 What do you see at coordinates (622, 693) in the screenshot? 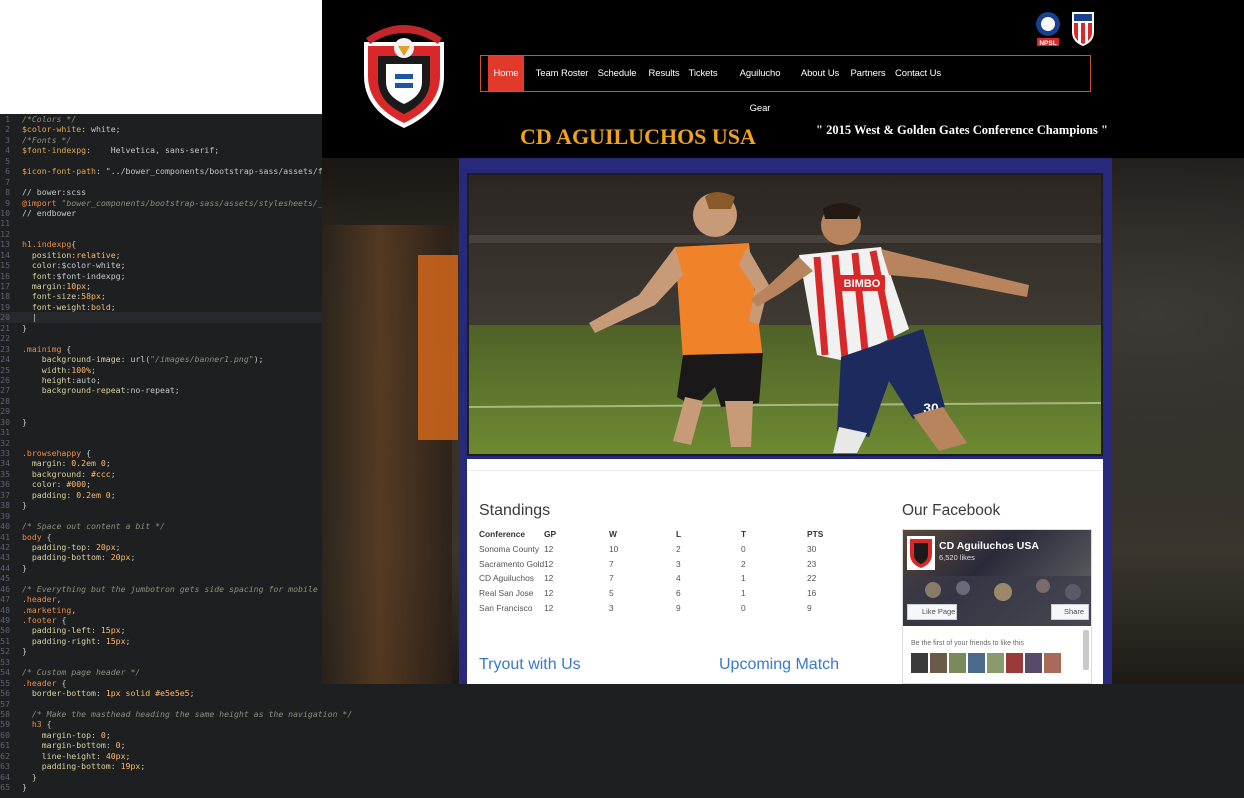
I see `code-line: 56 border-bottom: 1px solid #e5e5e5;` at bounding box center [622, 693].